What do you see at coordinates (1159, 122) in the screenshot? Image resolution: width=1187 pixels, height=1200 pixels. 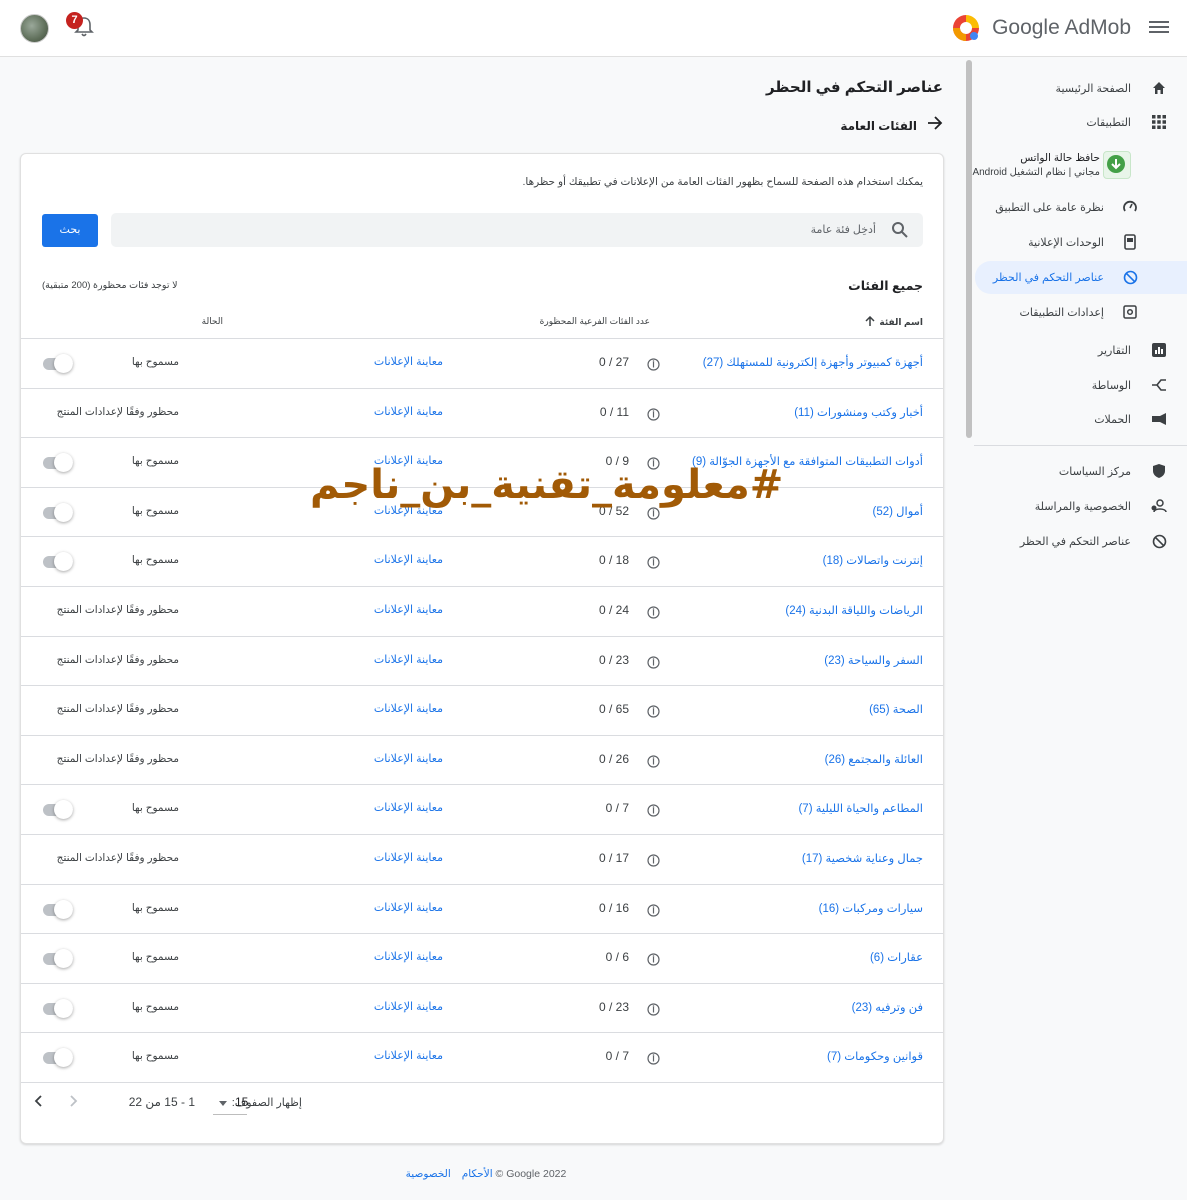 I see `apps-grid-icon` at bounding box center [1159, 122].